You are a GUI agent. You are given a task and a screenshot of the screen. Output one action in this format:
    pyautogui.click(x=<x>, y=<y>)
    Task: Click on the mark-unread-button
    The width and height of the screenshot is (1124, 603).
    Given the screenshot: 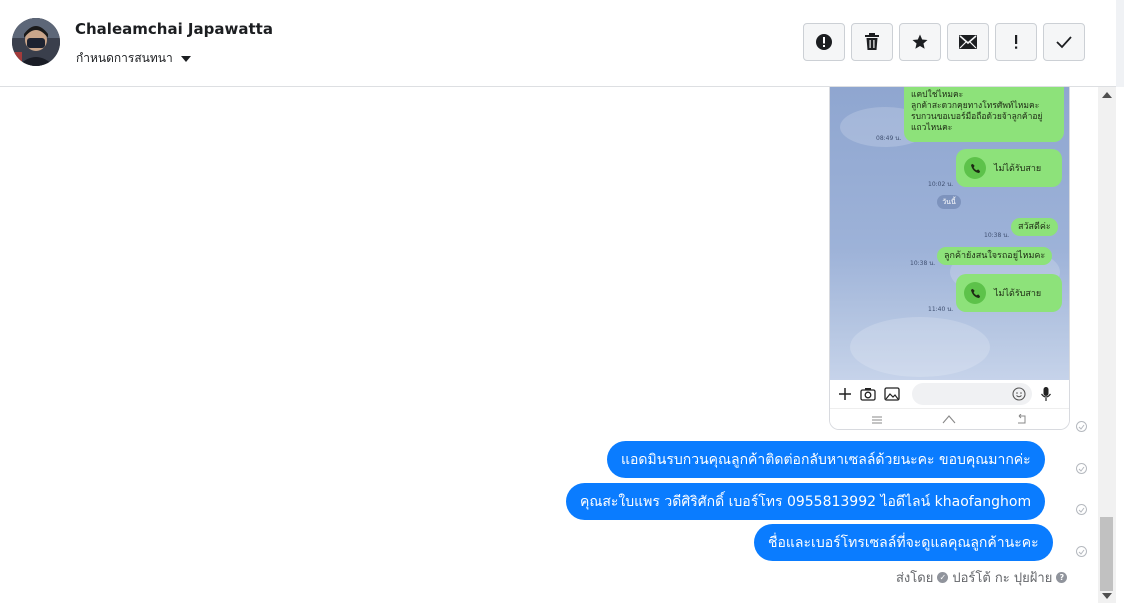 What is the action you would take?
    pyautogui.click(x=968, y=42)
    